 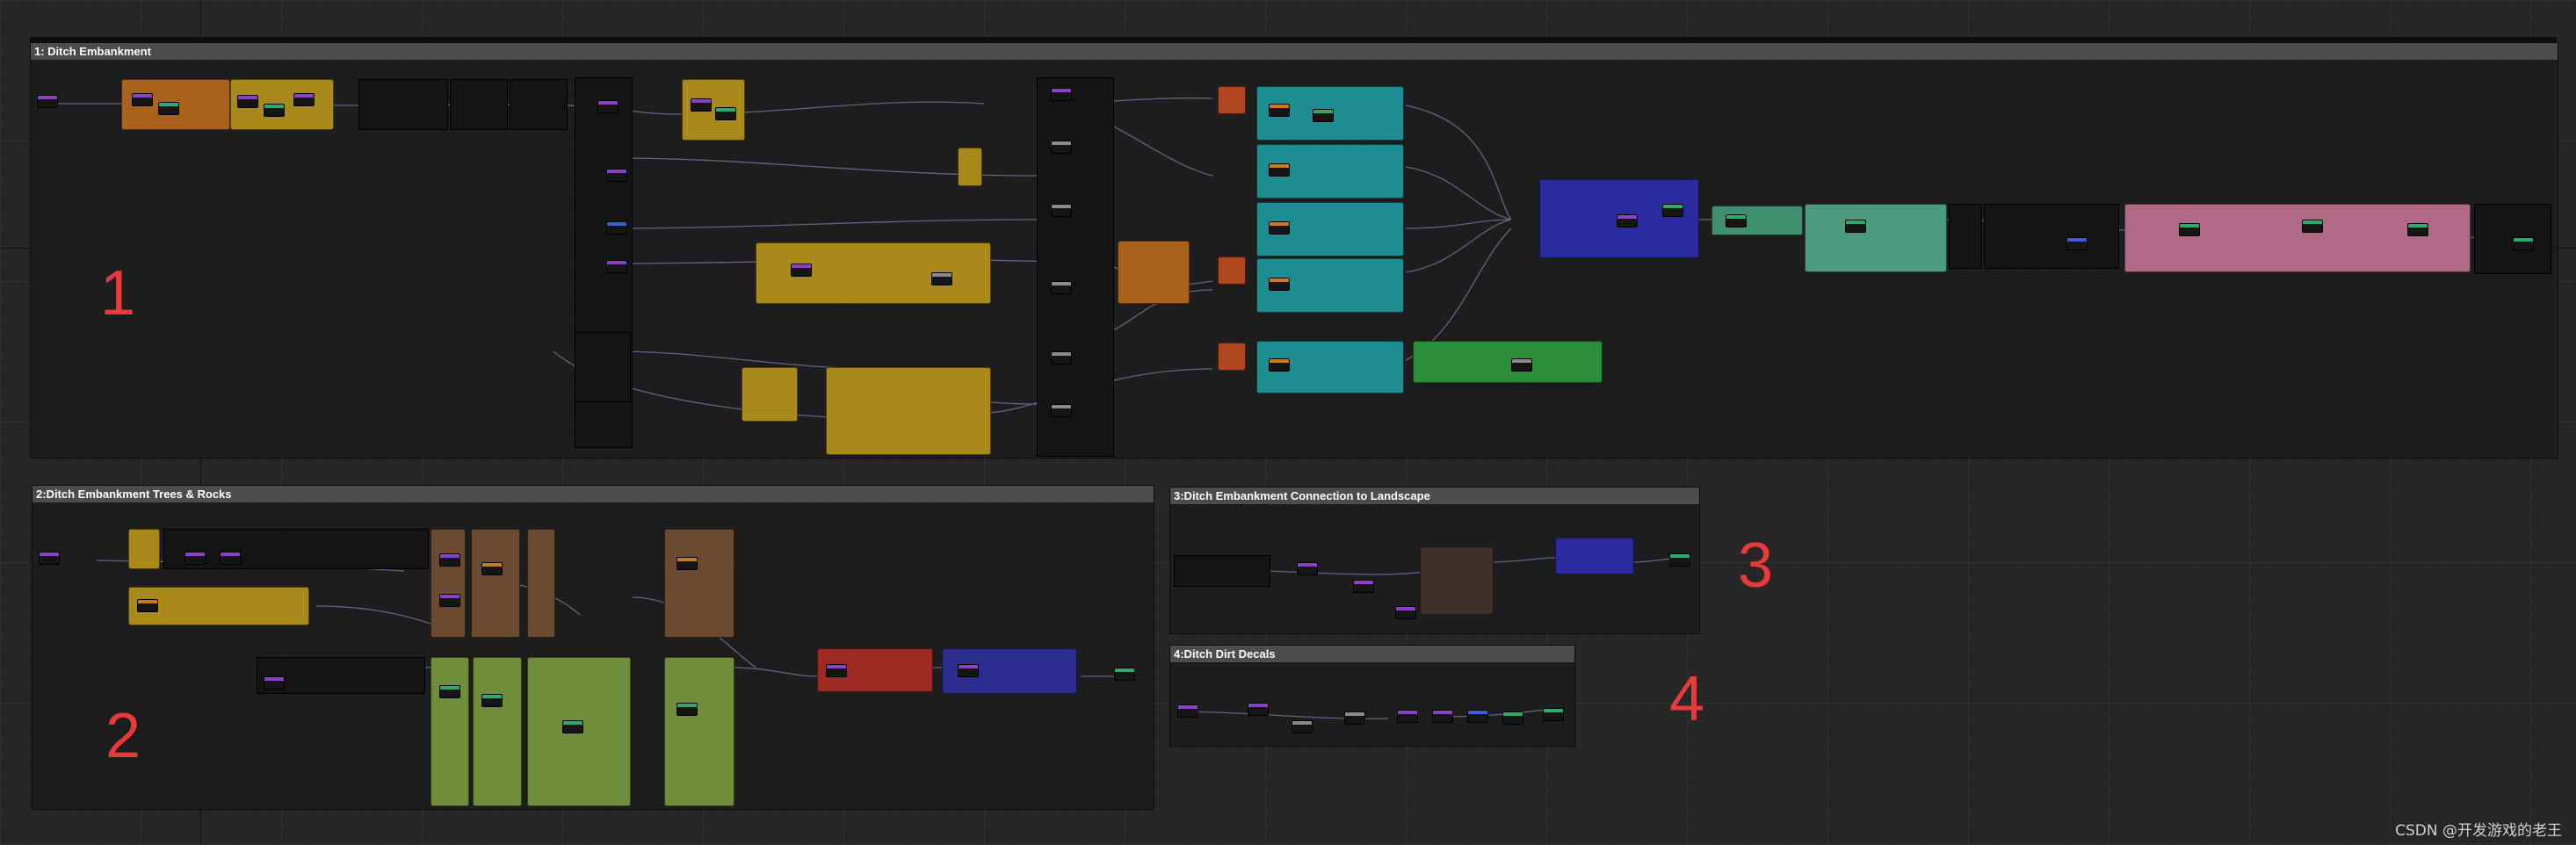 What do you see at coordinates (908, 411) in the screenshot?
I see `node-group-yellow-large` at bounding box center [908, 411].